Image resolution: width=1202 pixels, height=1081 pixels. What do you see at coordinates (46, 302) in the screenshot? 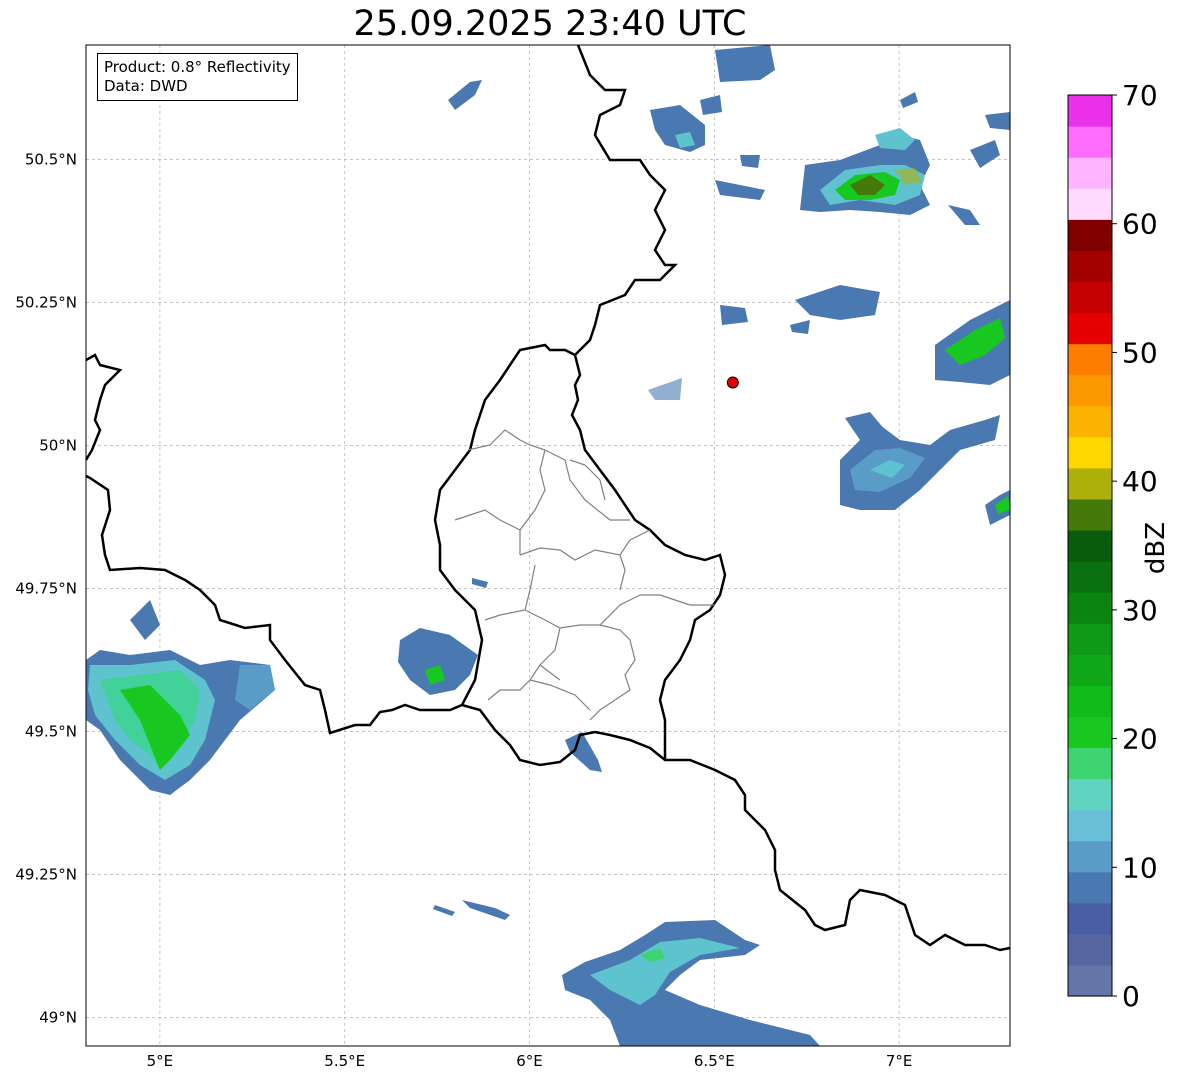
I see `lat-tick-label: 50.25°N` at bounding box center [46, 302].